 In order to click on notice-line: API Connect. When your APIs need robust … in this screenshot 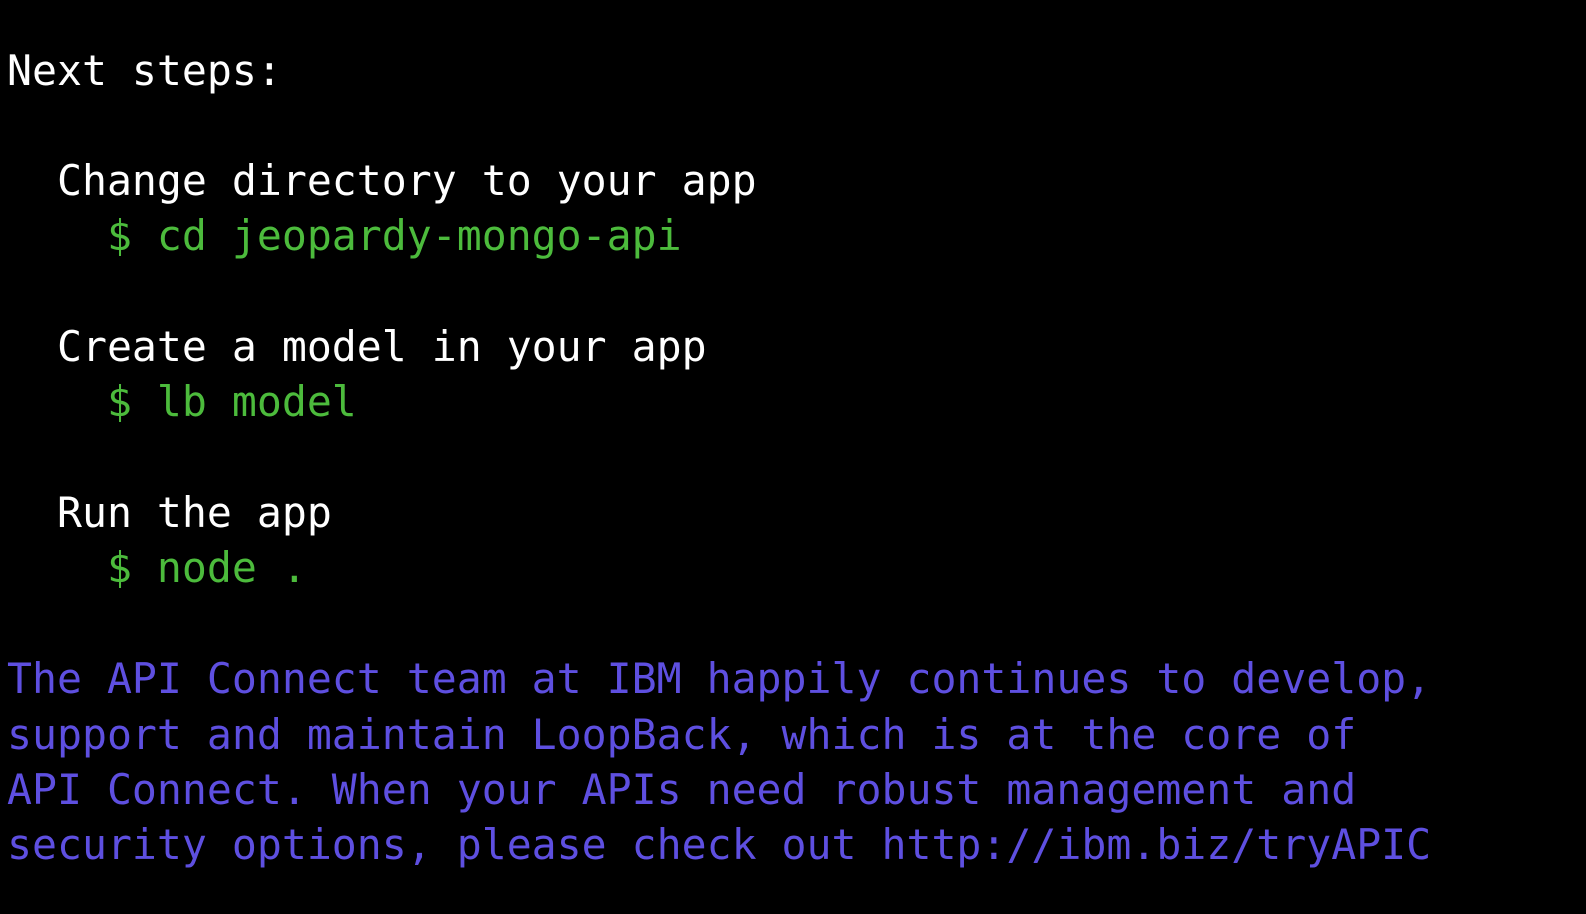, I will do `click(682, 789)`.